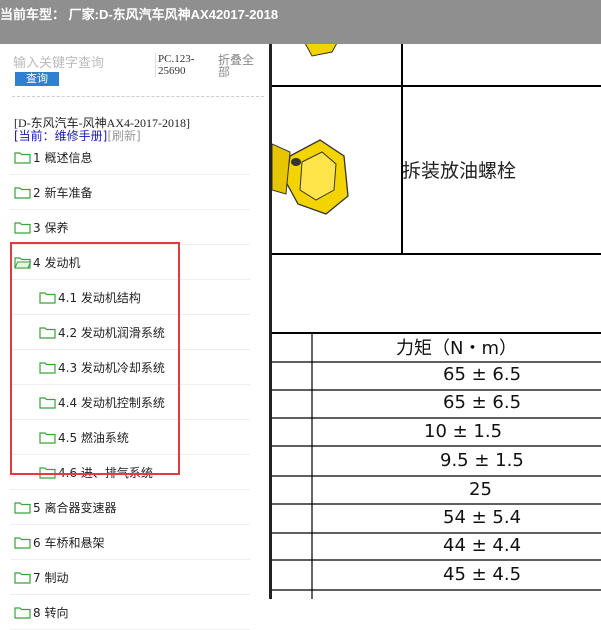  What do you see at coordinates (63, 192) in the screenshot?
I see `tree-item-label: 2 新车准备` at bounding box center [63, 192].